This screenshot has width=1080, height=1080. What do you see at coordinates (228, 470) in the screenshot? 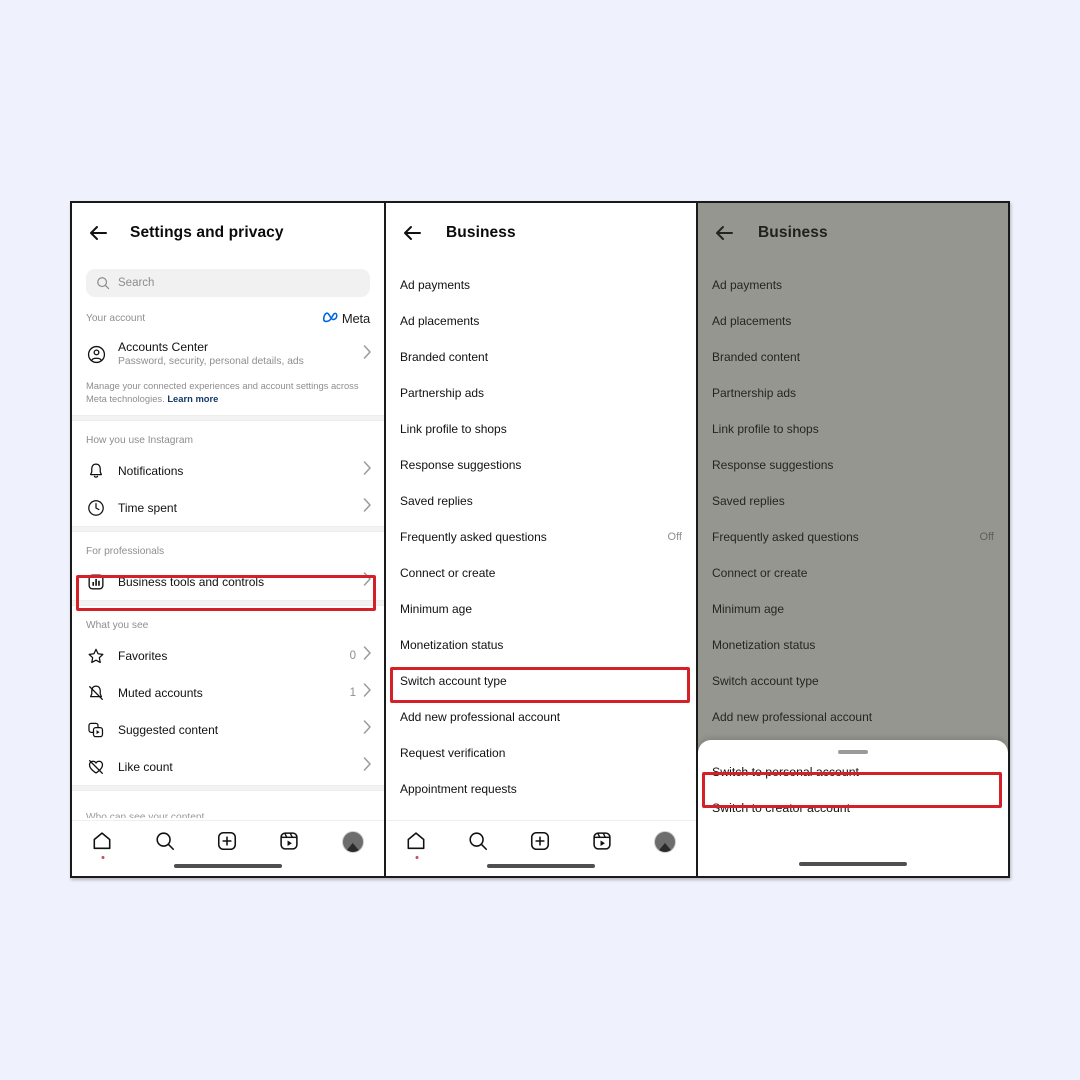
I see `sidebar-item-notifications: Notifications` at bounding box center [228, 470].